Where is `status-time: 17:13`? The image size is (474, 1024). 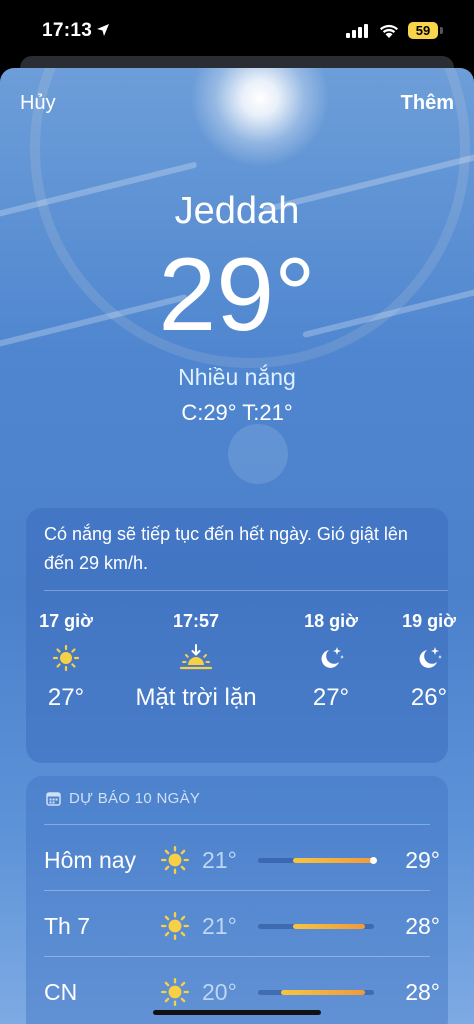 status-time: 17:13 is located at coordinates (67, 30).